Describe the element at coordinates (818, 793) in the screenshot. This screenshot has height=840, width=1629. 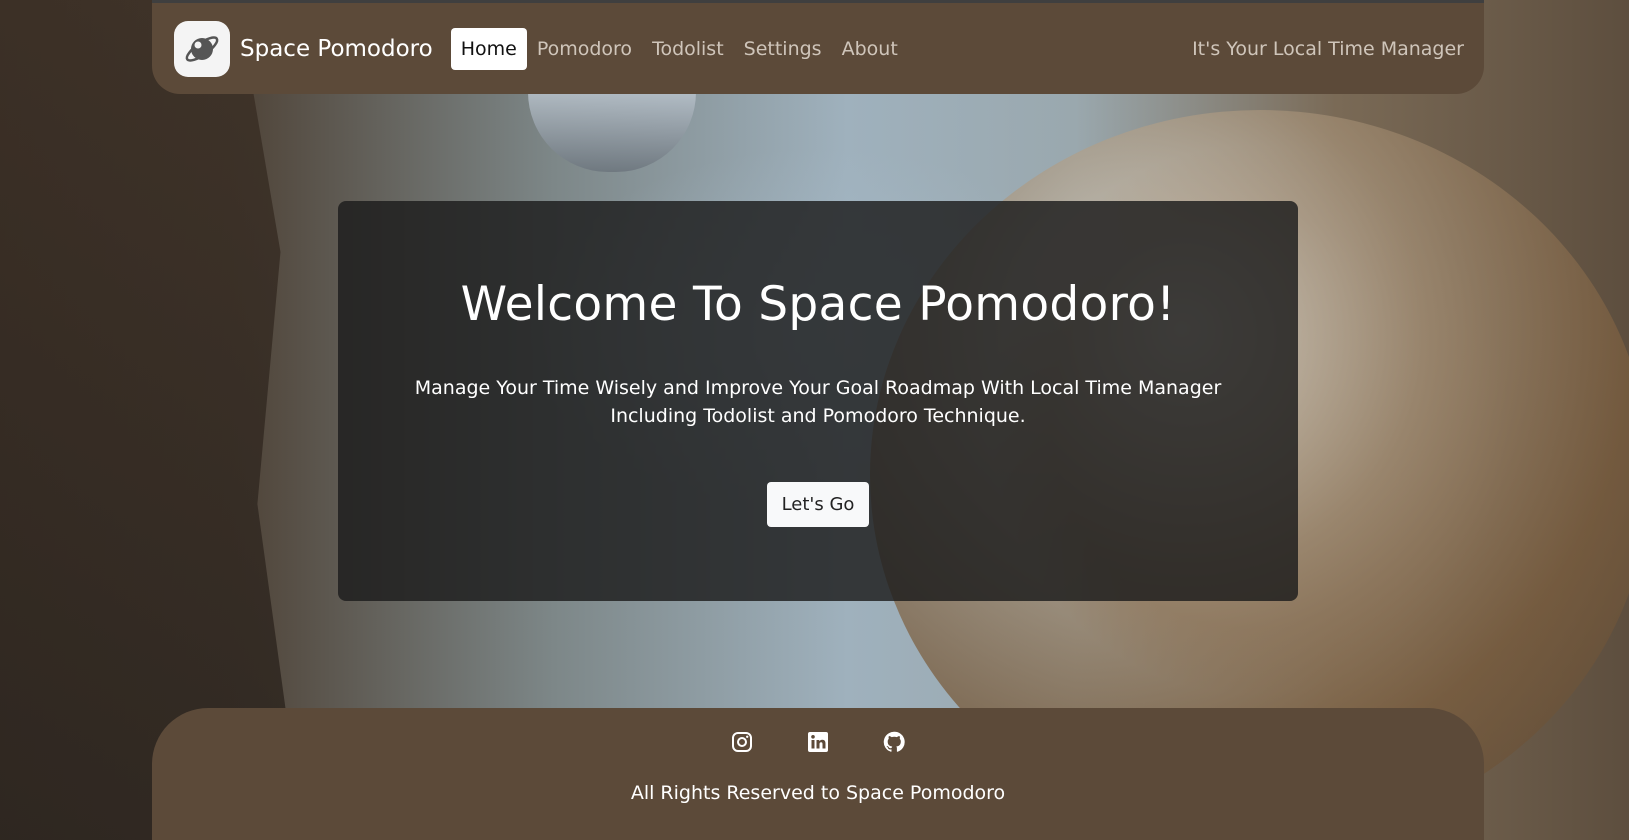
I see `footer-copyright: All Rights Reserved to Space Pomodoro` at that location.